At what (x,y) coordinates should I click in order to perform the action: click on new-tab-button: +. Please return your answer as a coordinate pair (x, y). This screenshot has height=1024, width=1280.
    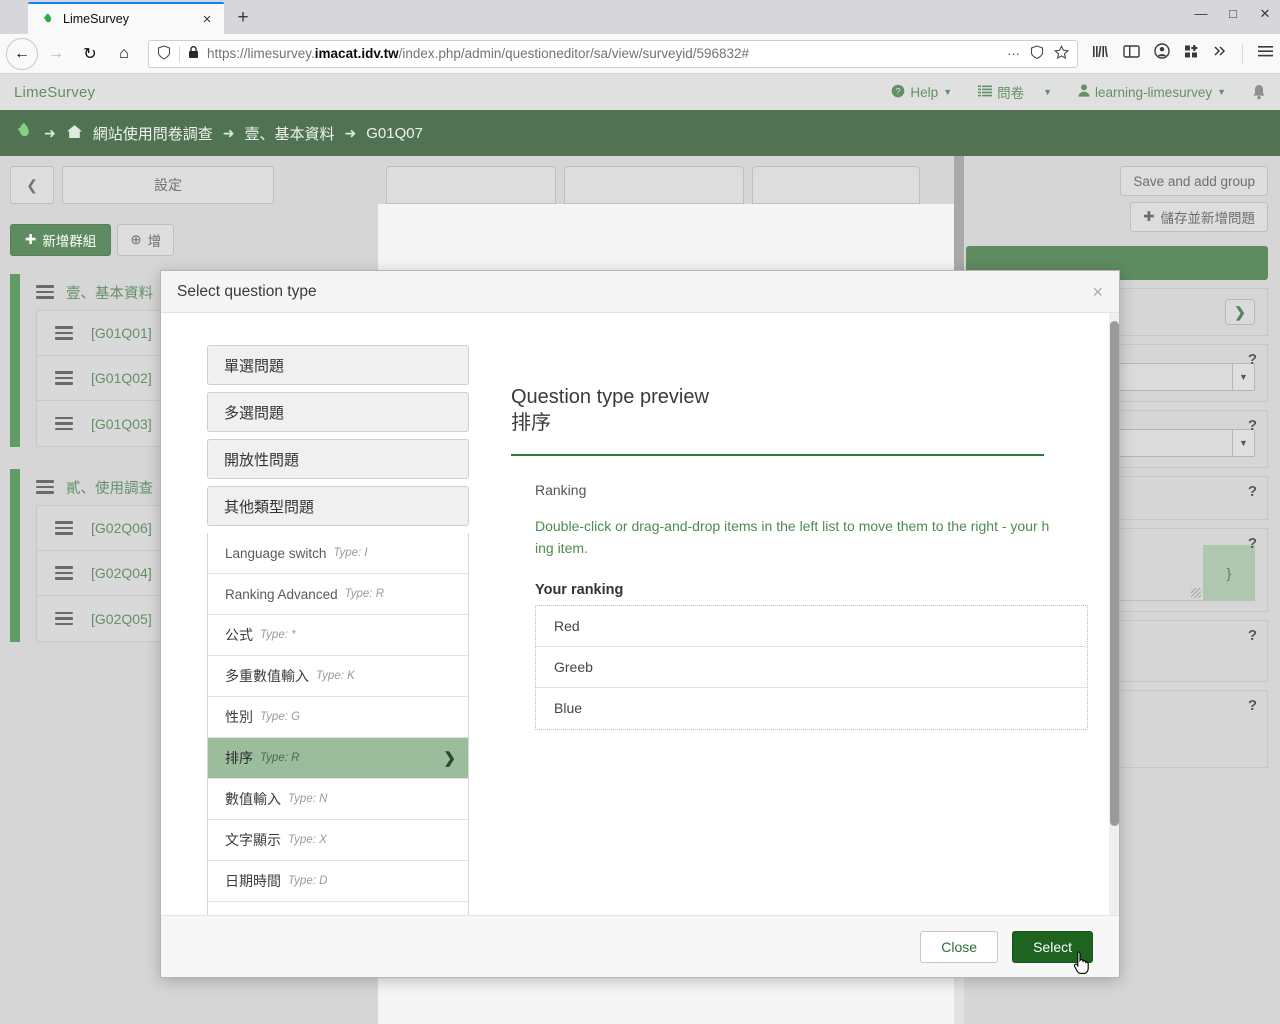
    Looking at the image, I should click on (243, 18).